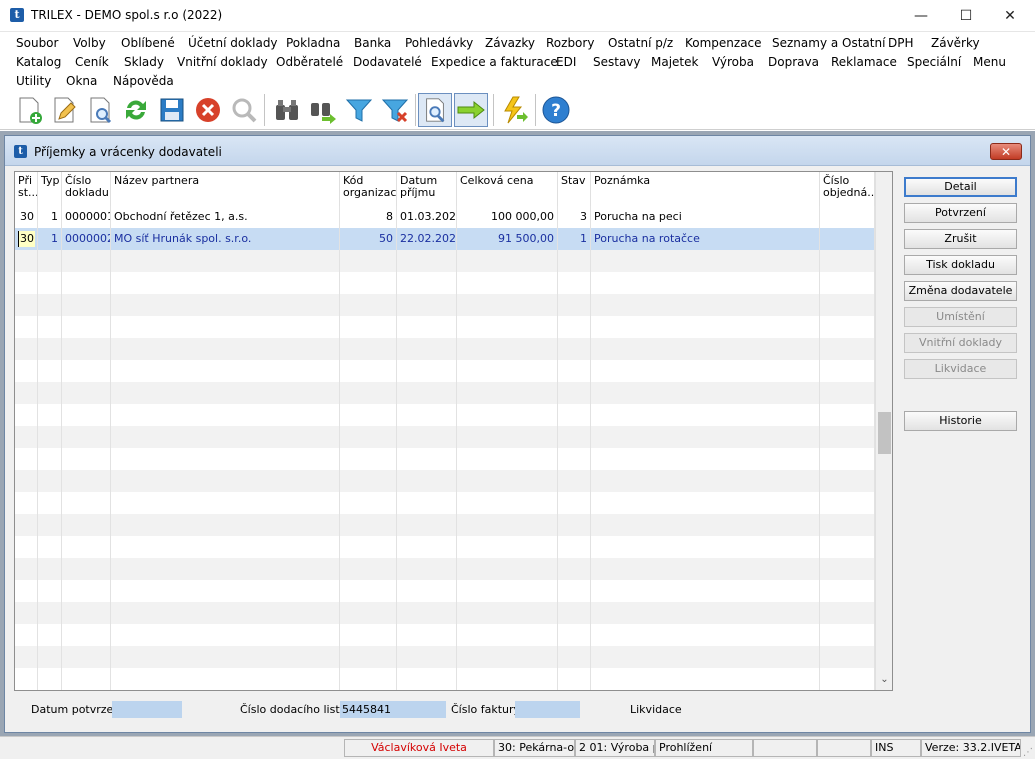 This screenshot has width=1035, height=759. I want to click on menu-expedice: Expedice a fakturace, so click(494, 62).